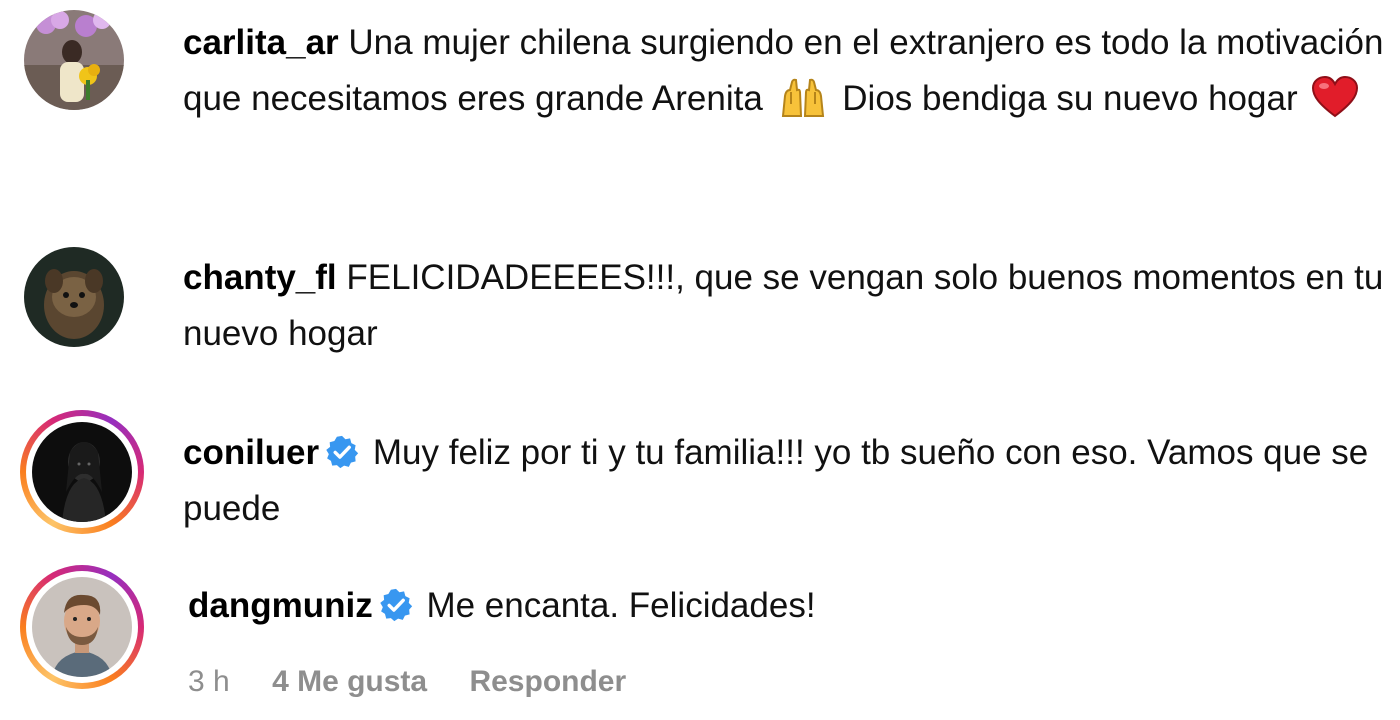 Image resolution: width=1400 pixels, height=720 pixels. I want to click on comment-username: coniluer, so click(251, 452).